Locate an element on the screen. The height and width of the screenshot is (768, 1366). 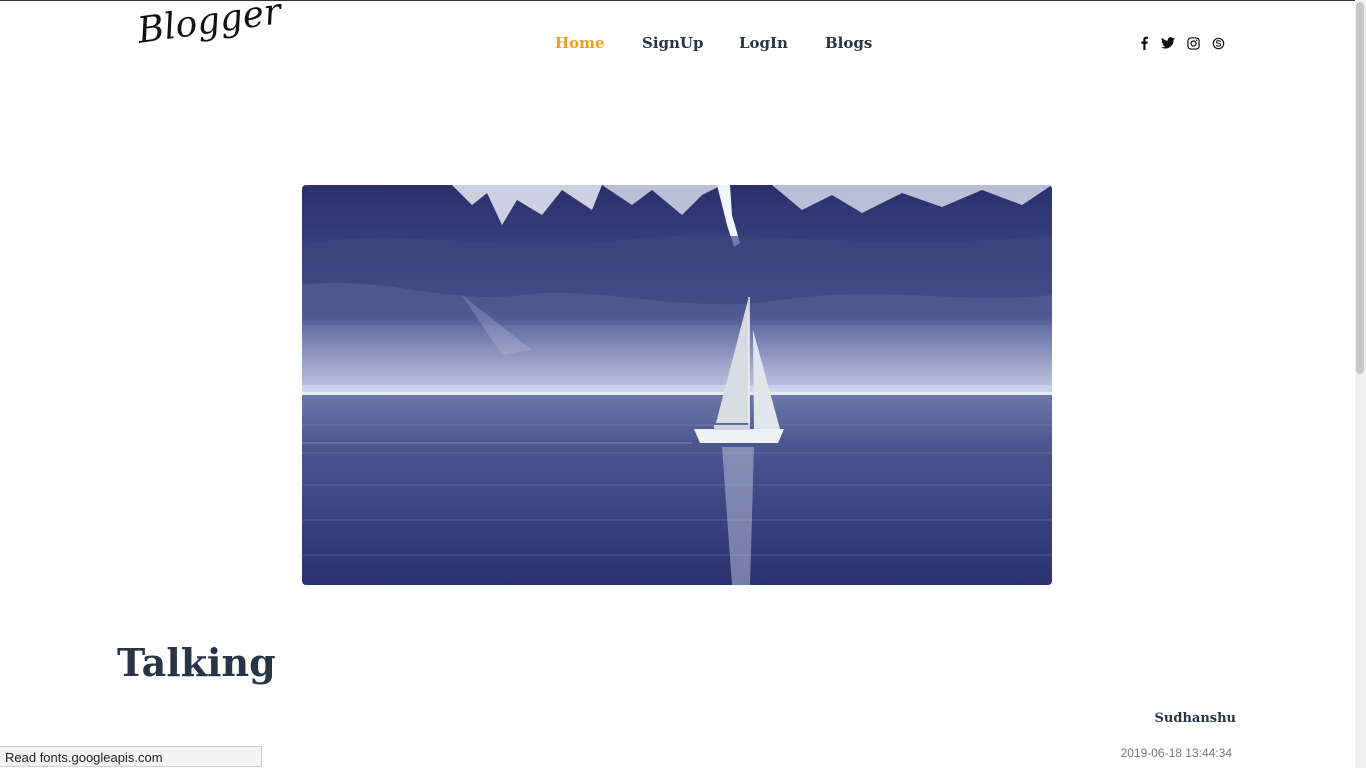
social-links is located at coordinates (1186, 43).